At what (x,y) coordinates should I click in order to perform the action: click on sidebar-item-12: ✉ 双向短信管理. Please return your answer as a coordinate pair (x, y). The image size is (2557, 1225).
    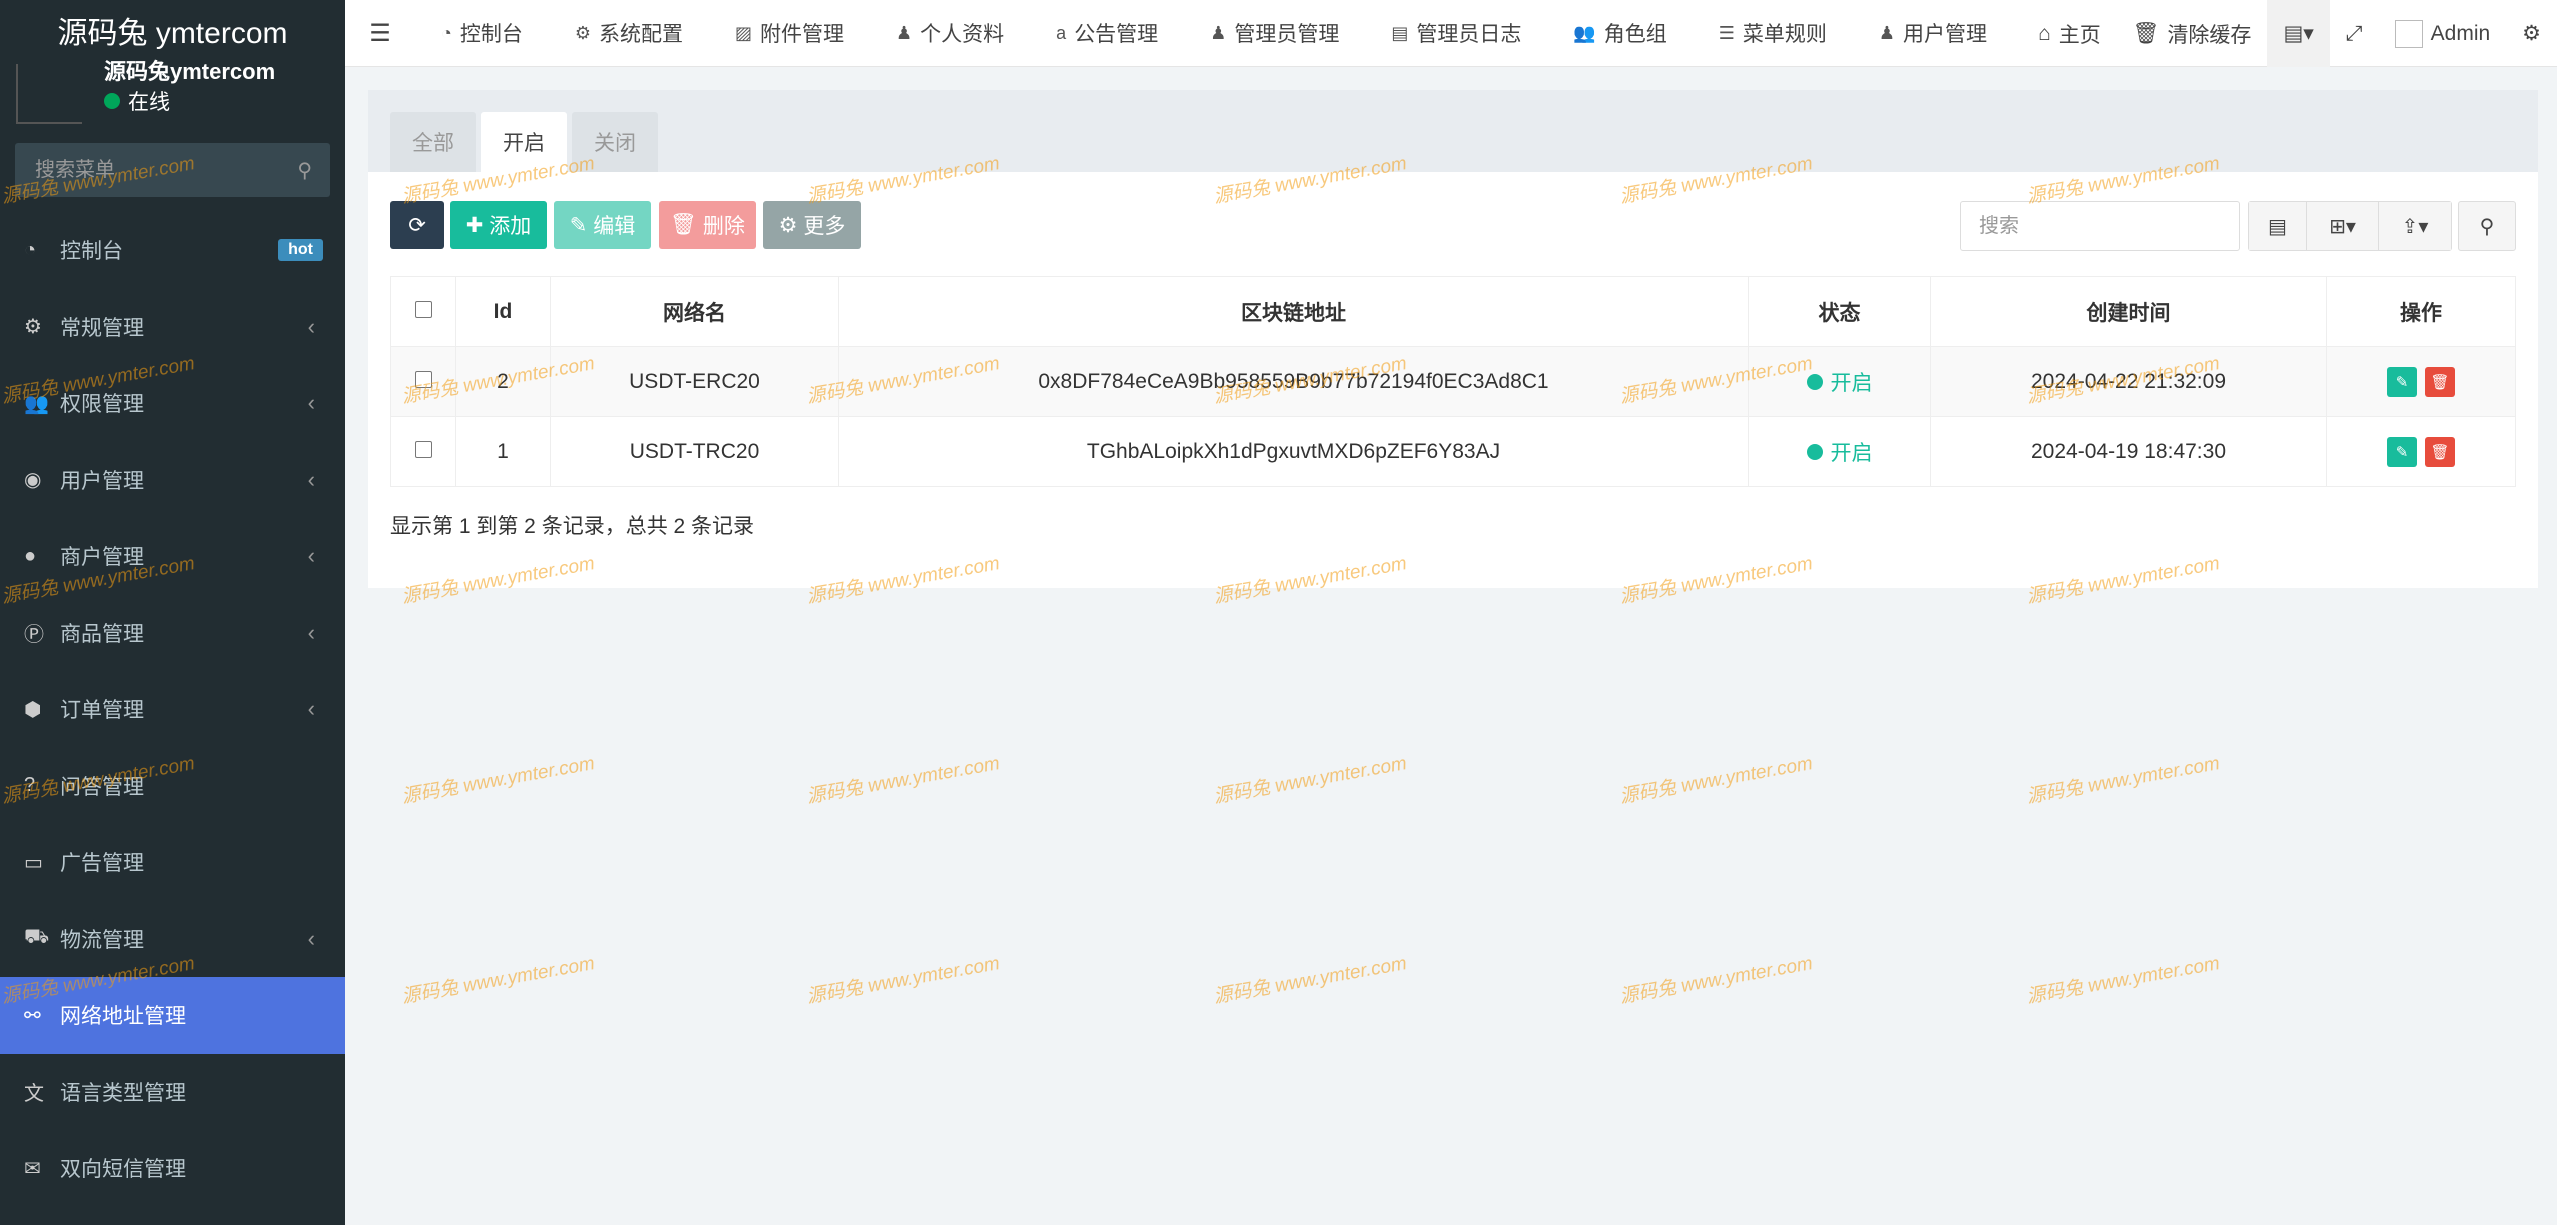
    Looking at the image, I should click on (172, 1168).